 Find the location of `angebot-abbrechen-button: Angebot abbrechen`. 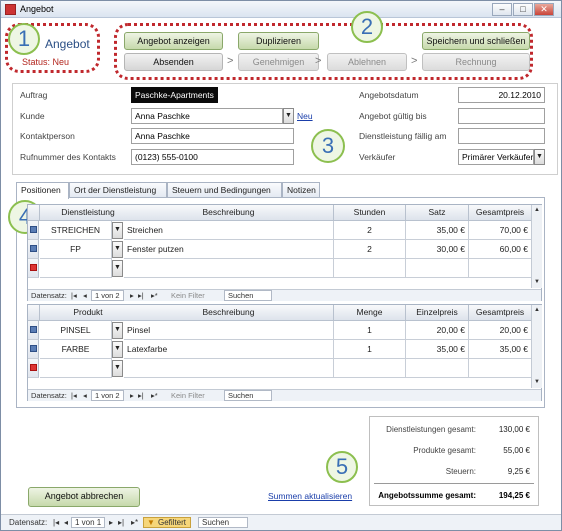

angebot-abbrechen-button: Angebot abbrechen is located at coordinates (84, 497).